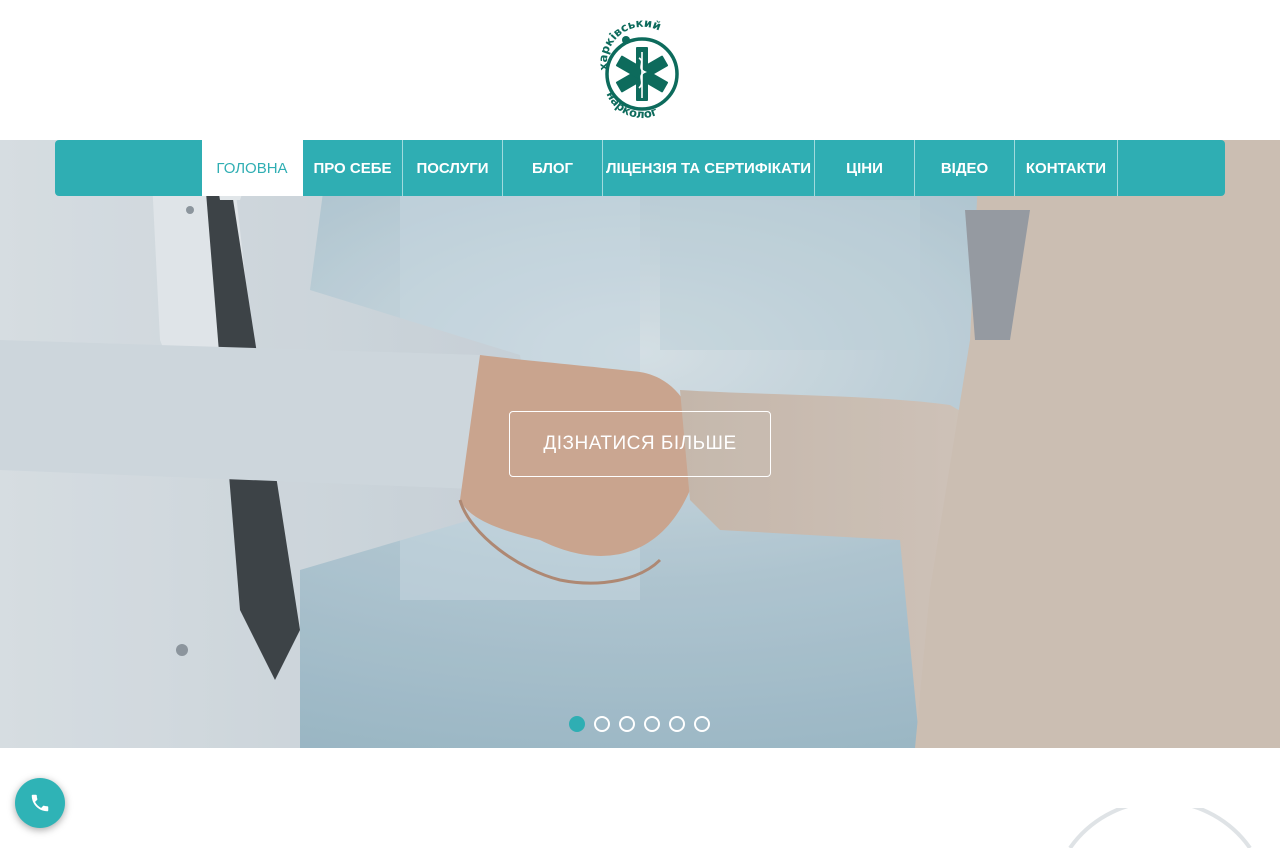 This screenshot has height=848, width=1280. What do you see at coordinates (353, 168) in the screenshot?
I see `nav-item-about: ПРО СЕБЕ` at bounding box center [353, 168].